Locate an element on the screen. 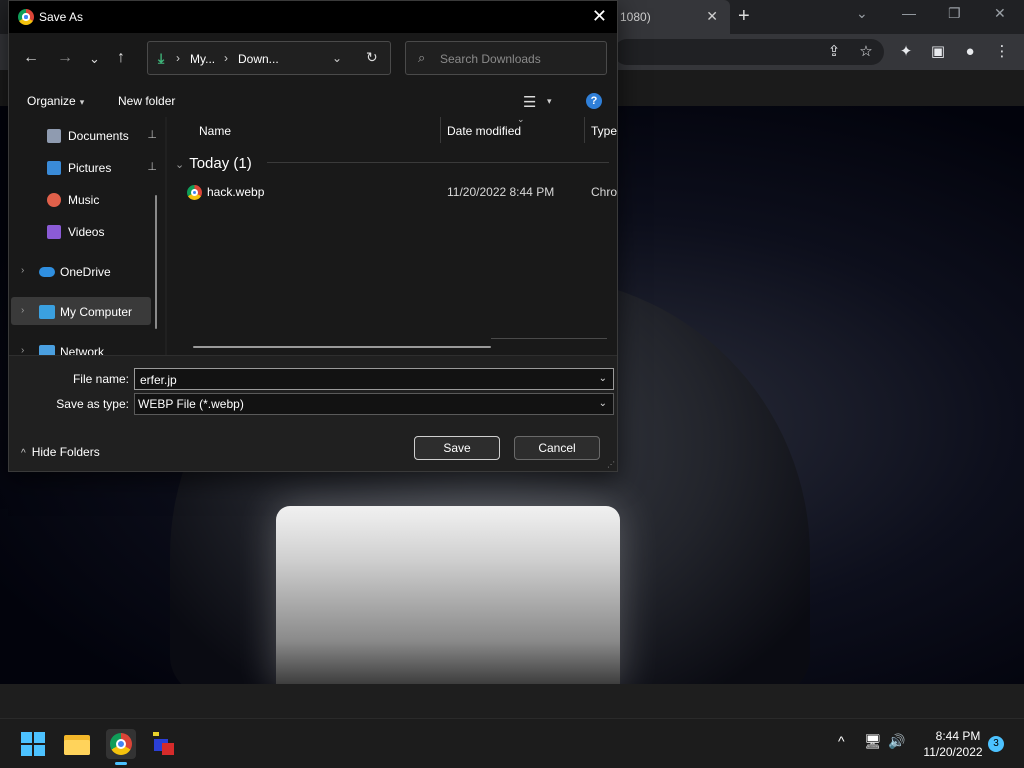 The height and width of the screenshot is (768, 1024). chrome-menu-icon: ⋮ is located at coordinates (1002, 52).